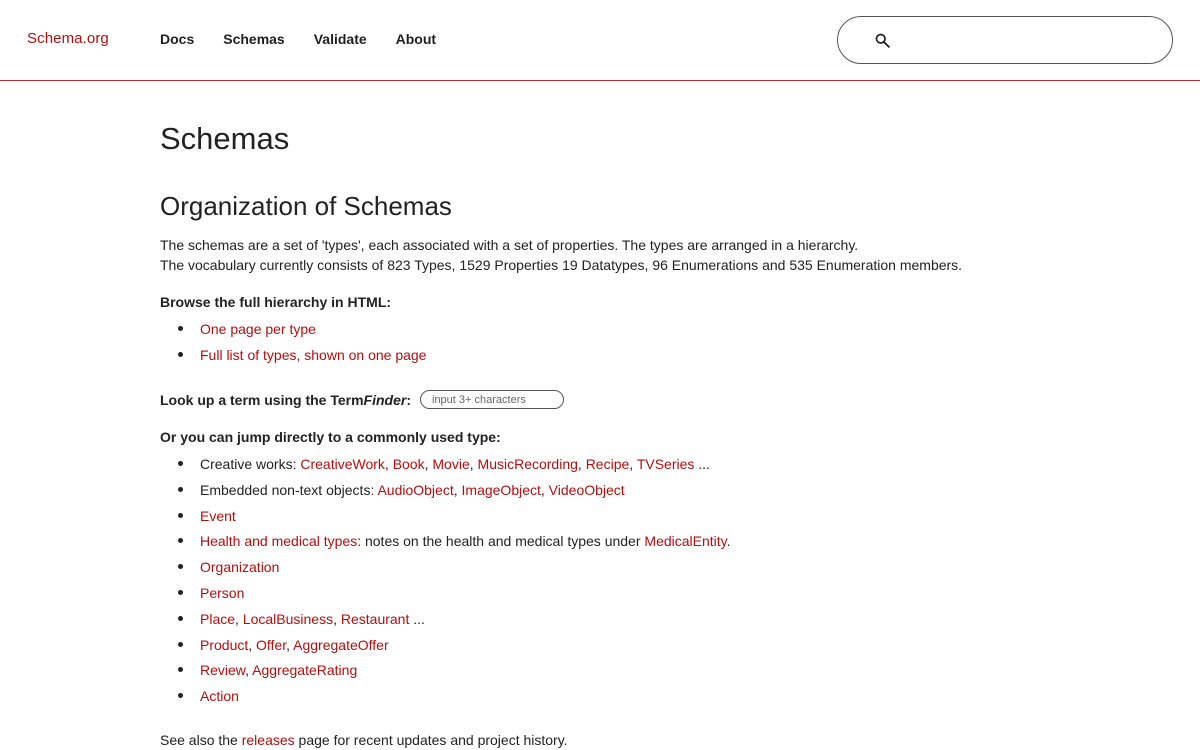 The width and height of the screenshot is (1200, 750). I want to click on site-header: Schema.org Docs Schemas Validate About, so click(600, 40).